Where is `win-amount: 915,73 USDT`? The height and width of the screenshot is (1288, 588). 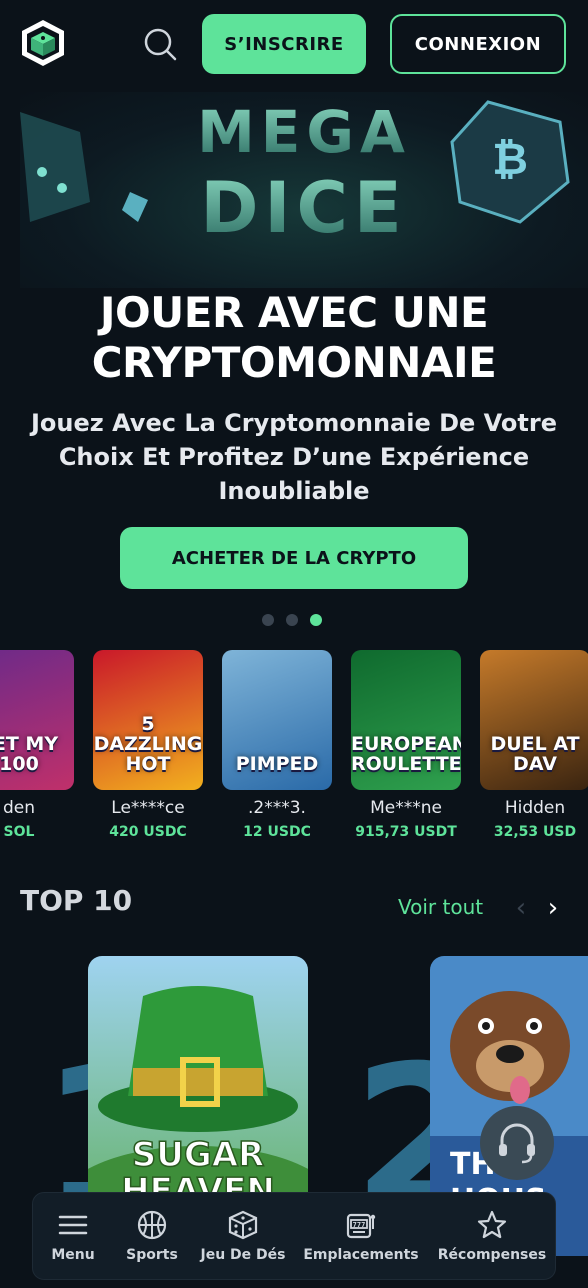 win-amount: 915,73 USDT is located at coordinates (406, 832).